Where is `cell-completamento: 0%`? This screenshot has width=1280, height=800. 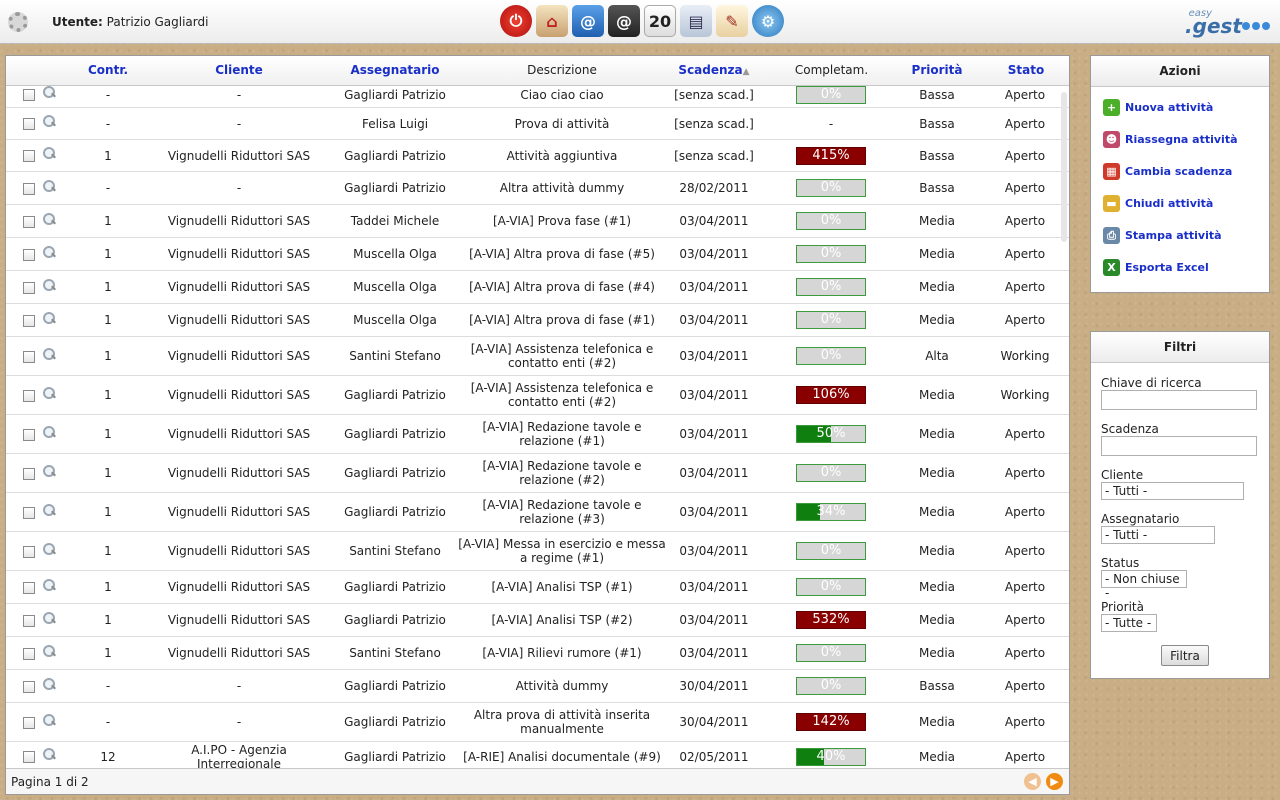 cell-completamento: 0% is located at coordinates (831, 287).